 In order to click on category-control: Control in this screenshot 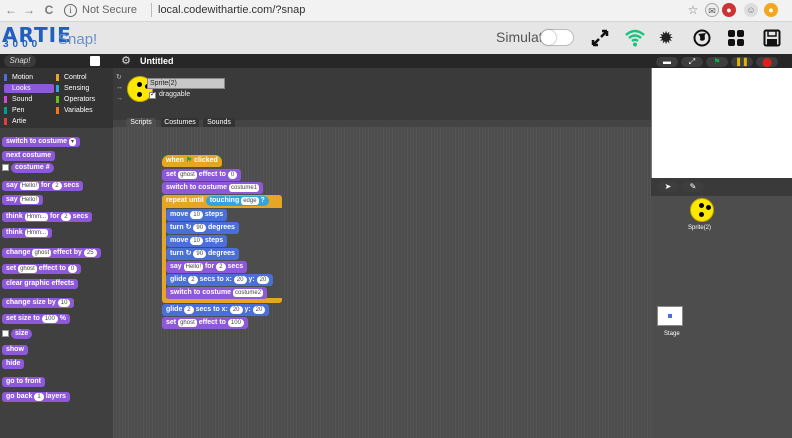, I will do `click(82, 77)`.